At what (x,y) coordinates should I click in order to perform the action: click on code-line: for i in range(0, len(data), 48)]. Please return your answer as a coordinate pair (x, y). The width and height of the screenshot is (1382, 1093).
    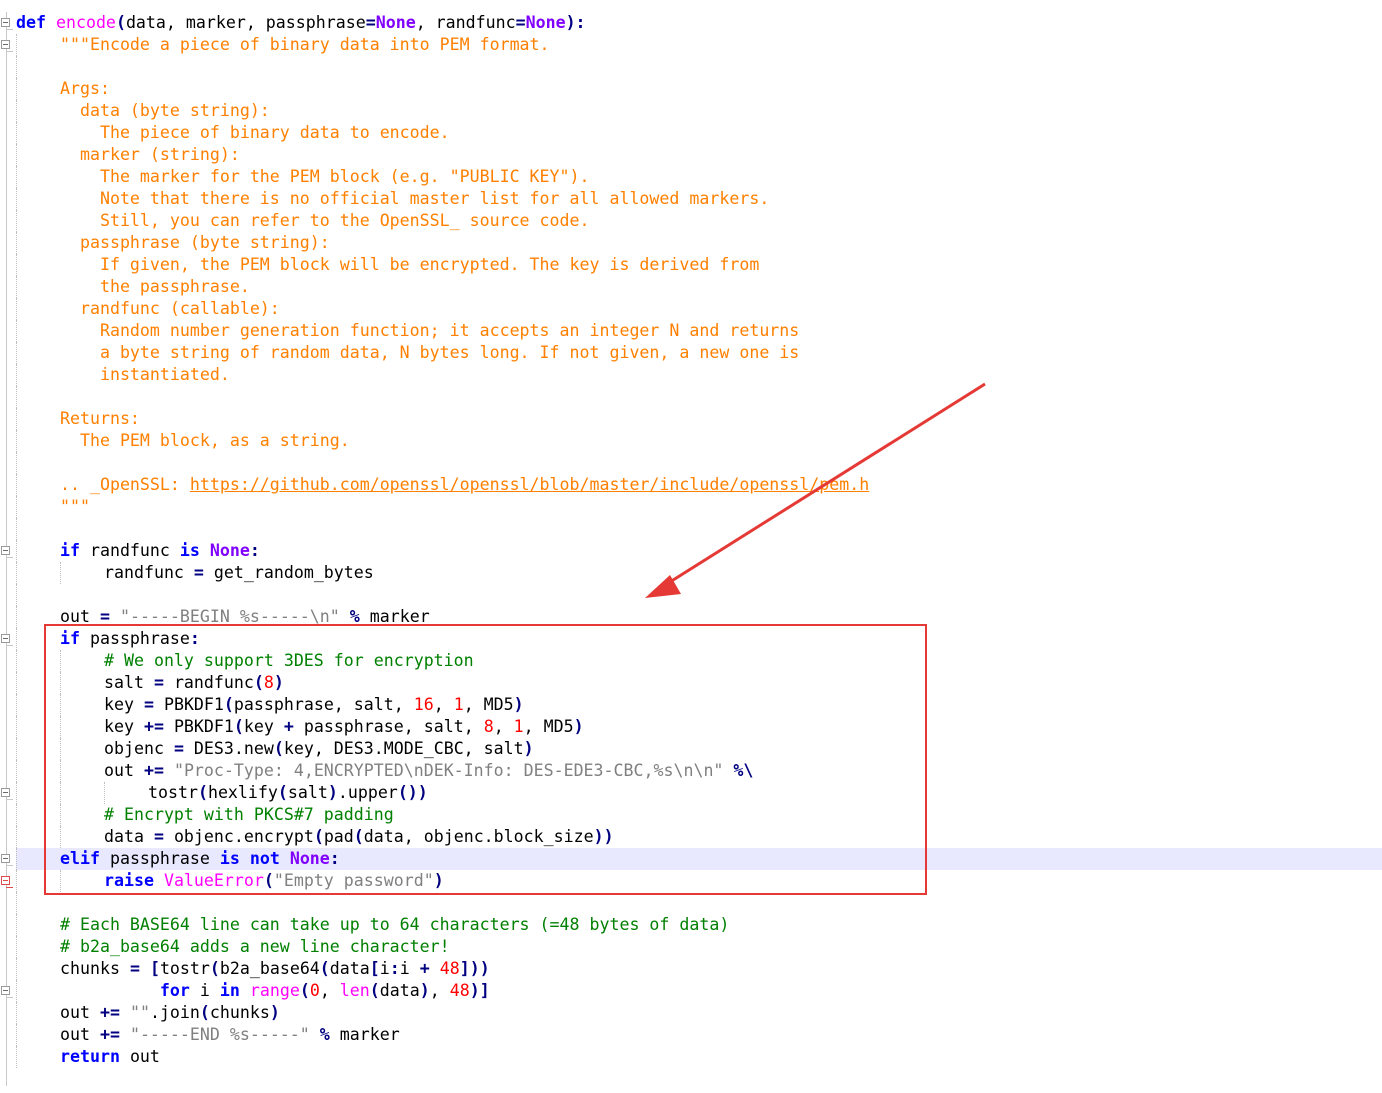
    Looking at the image, I should click on (699, 991).